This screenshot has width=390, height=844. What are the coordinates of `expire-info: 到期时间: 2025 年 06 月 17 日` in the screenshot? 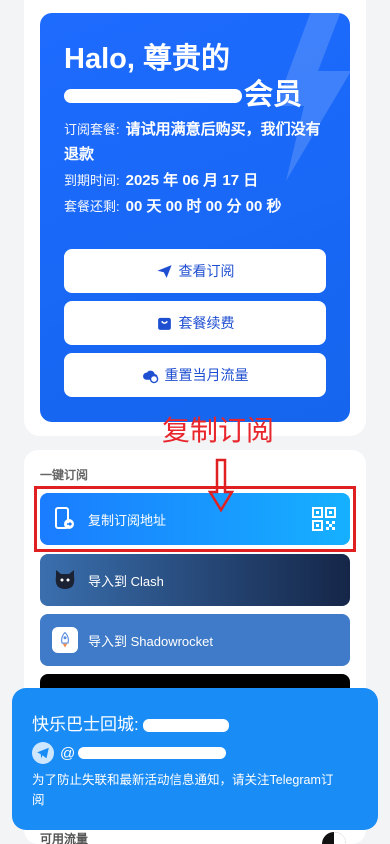 It's located at (199, 180).